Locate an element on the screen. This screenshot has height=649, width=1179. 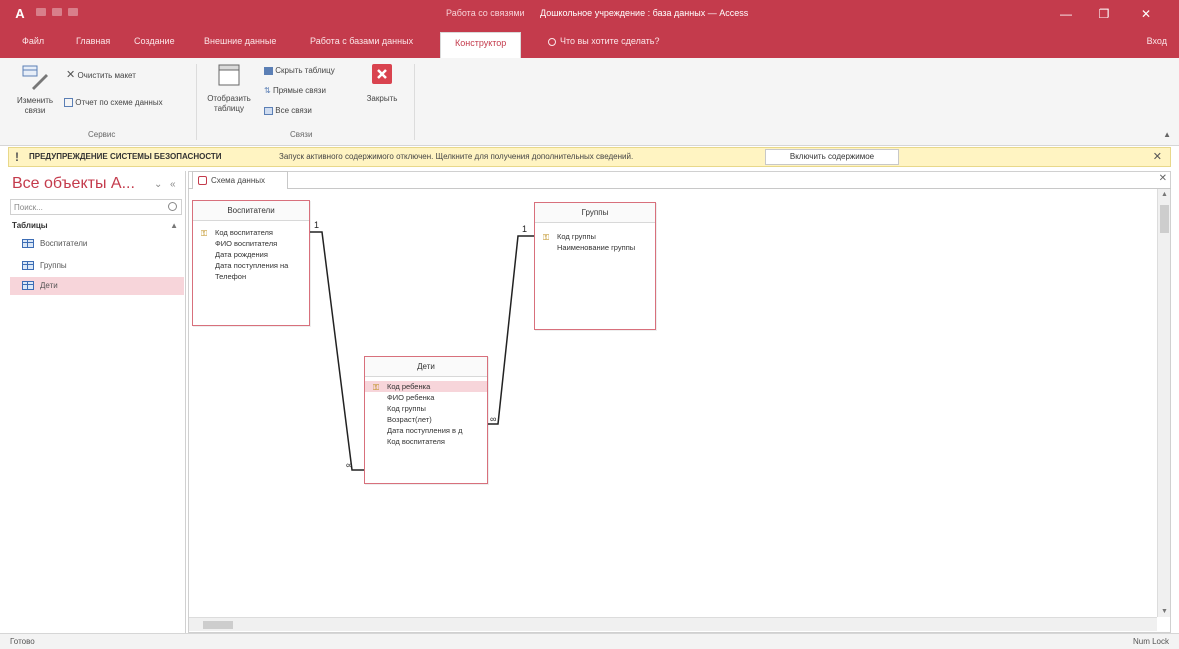
close-message-bar-button: ✕ is located at coordinates (1157, 156).